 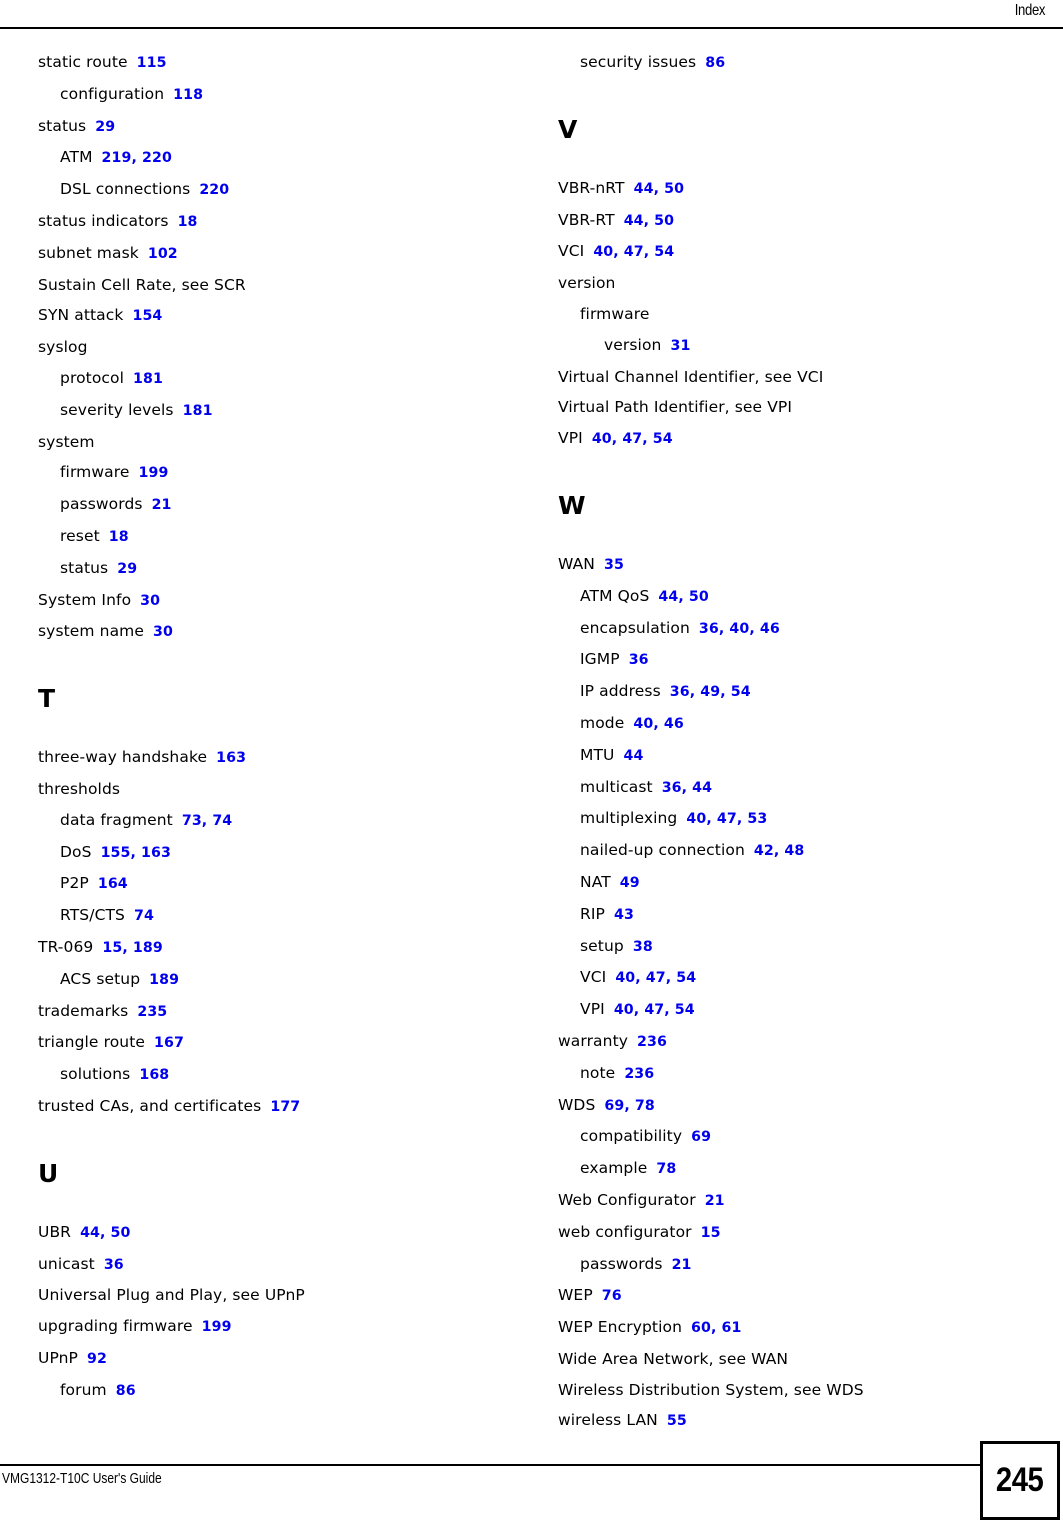 What do you see at coordinates (116, 853) in the screenshot?
I see `page-reference-link: 155` at bounding box center [116, 853].